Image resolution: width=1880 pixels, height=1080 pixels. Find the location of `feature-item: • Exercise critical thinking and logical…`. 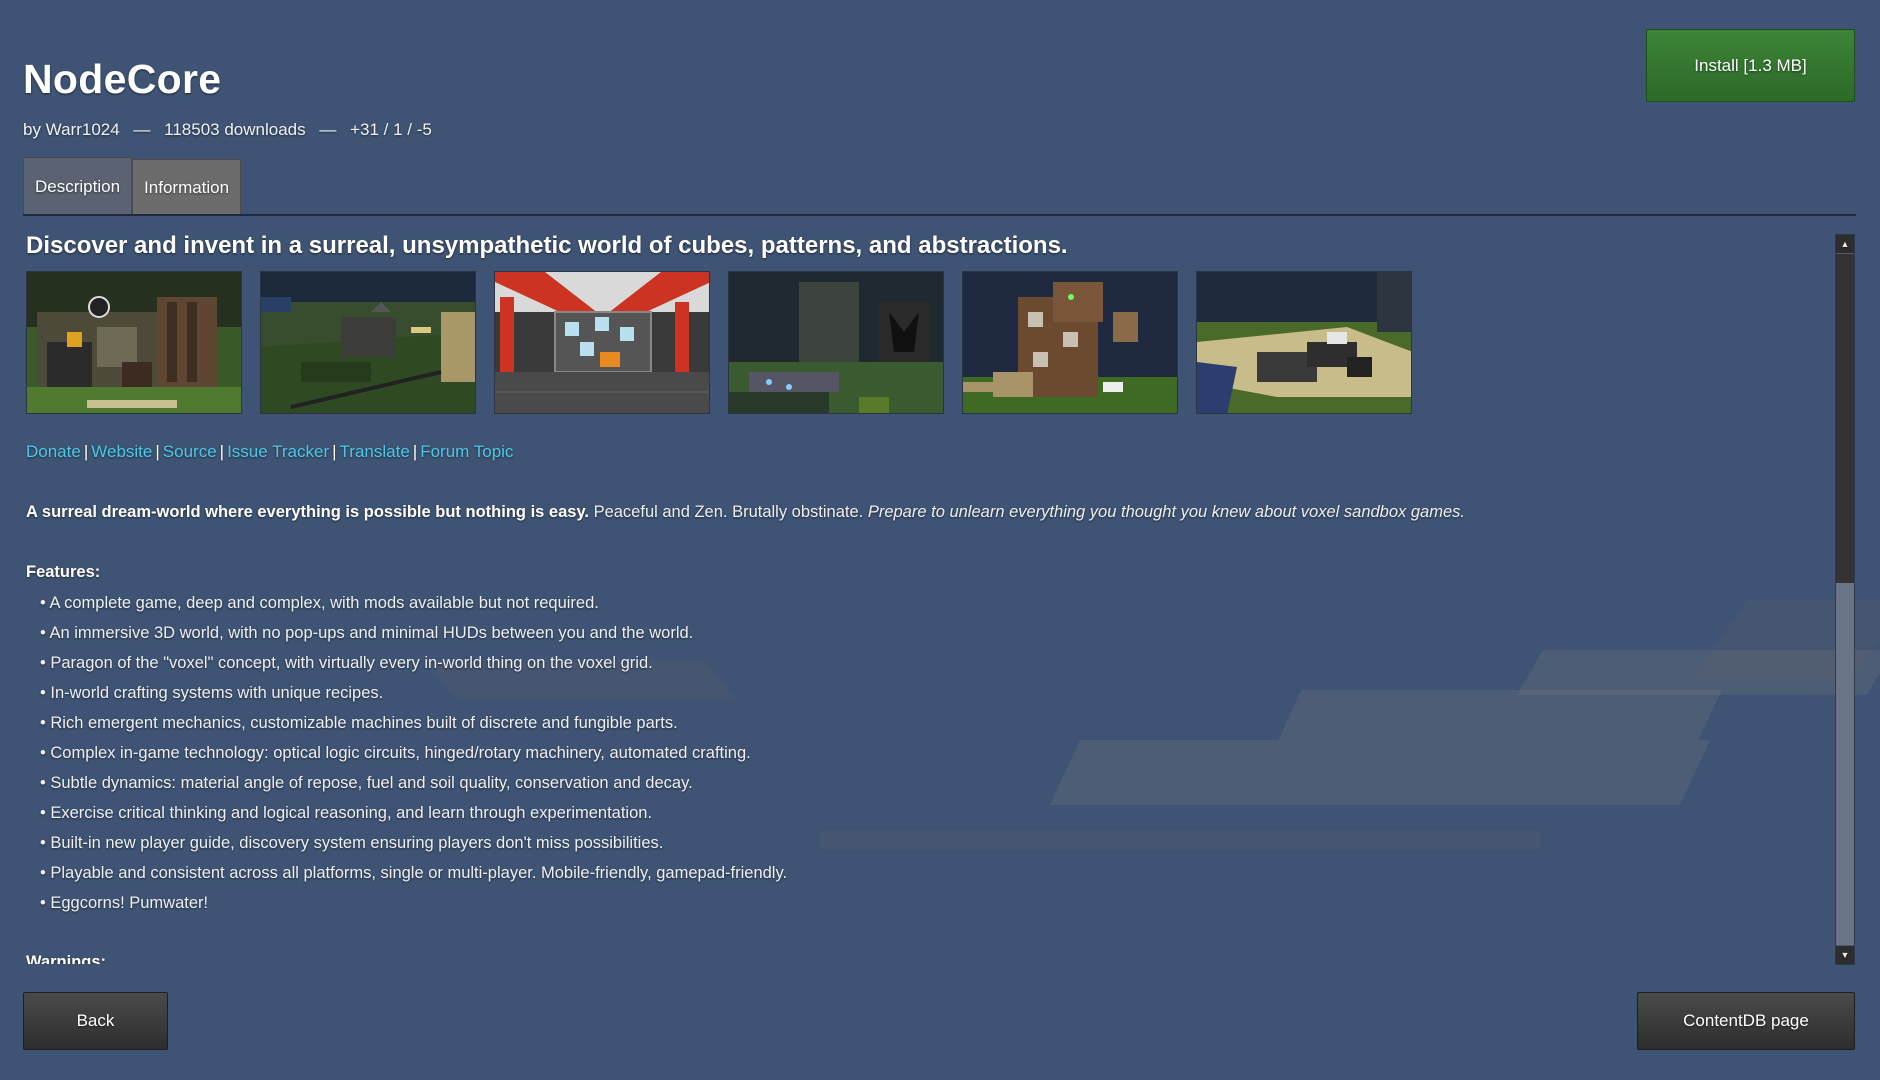

feature-item: • Exercise critical thinking and logical… is located at coordinates (346, 813).